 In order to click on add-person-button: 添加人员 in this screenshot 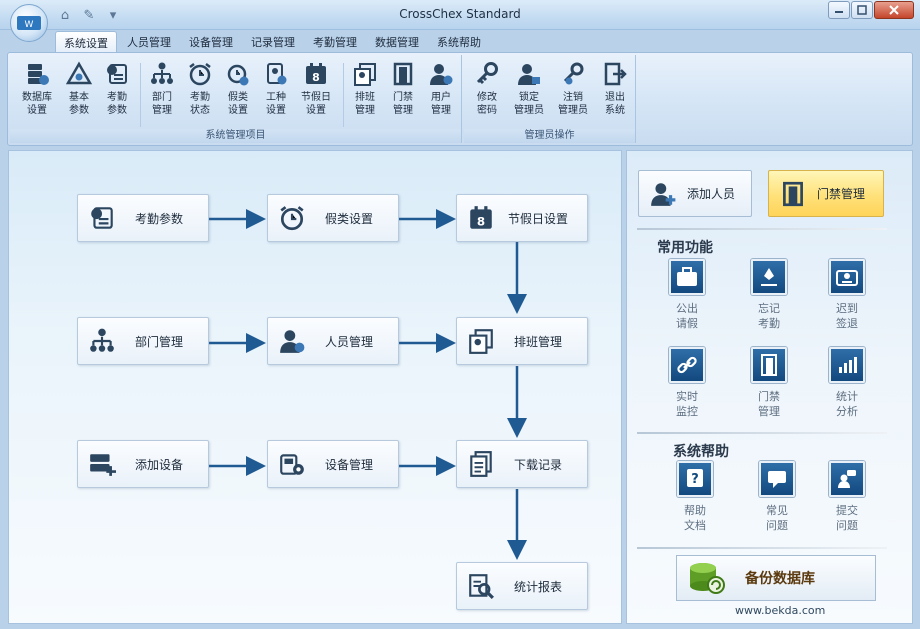, I will do `click(695, 193)`.